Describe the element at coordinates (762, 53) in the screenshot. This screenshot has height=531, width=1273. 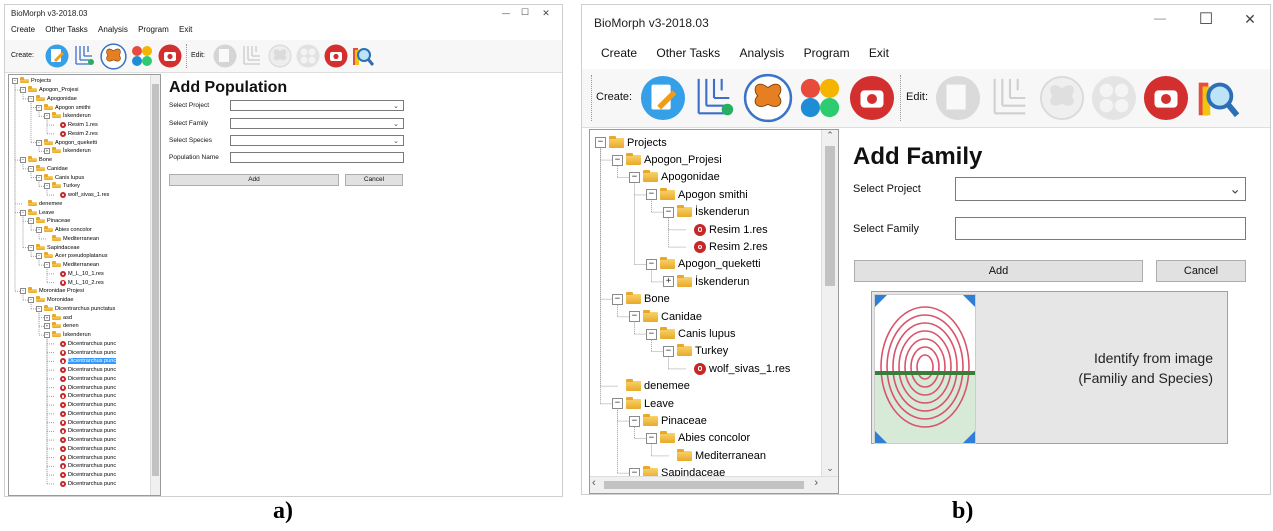
I see `menu-analysis: Analysis` at that location.